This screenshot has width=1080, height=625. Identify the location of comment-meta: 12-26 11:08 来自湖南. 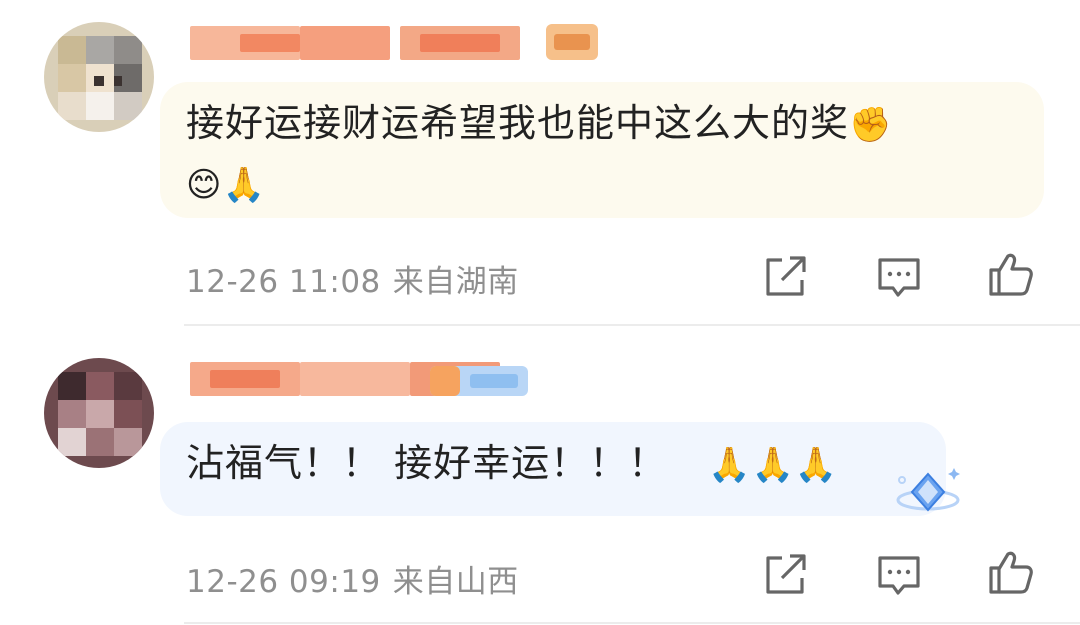
(358, 278).